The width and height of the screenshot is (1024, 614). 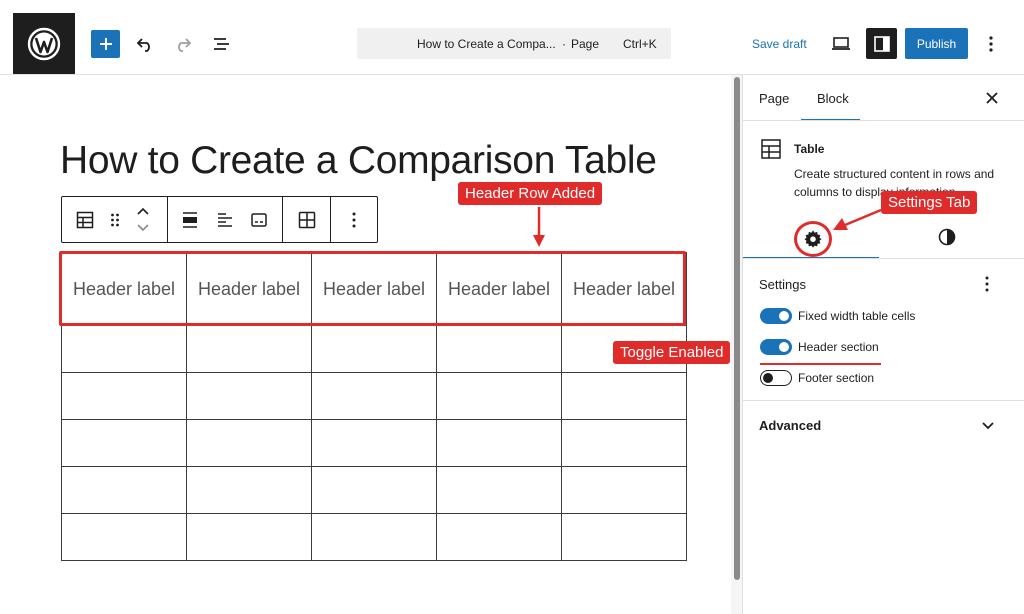 I want to click on block-options-button, so click(x=354, y=220).